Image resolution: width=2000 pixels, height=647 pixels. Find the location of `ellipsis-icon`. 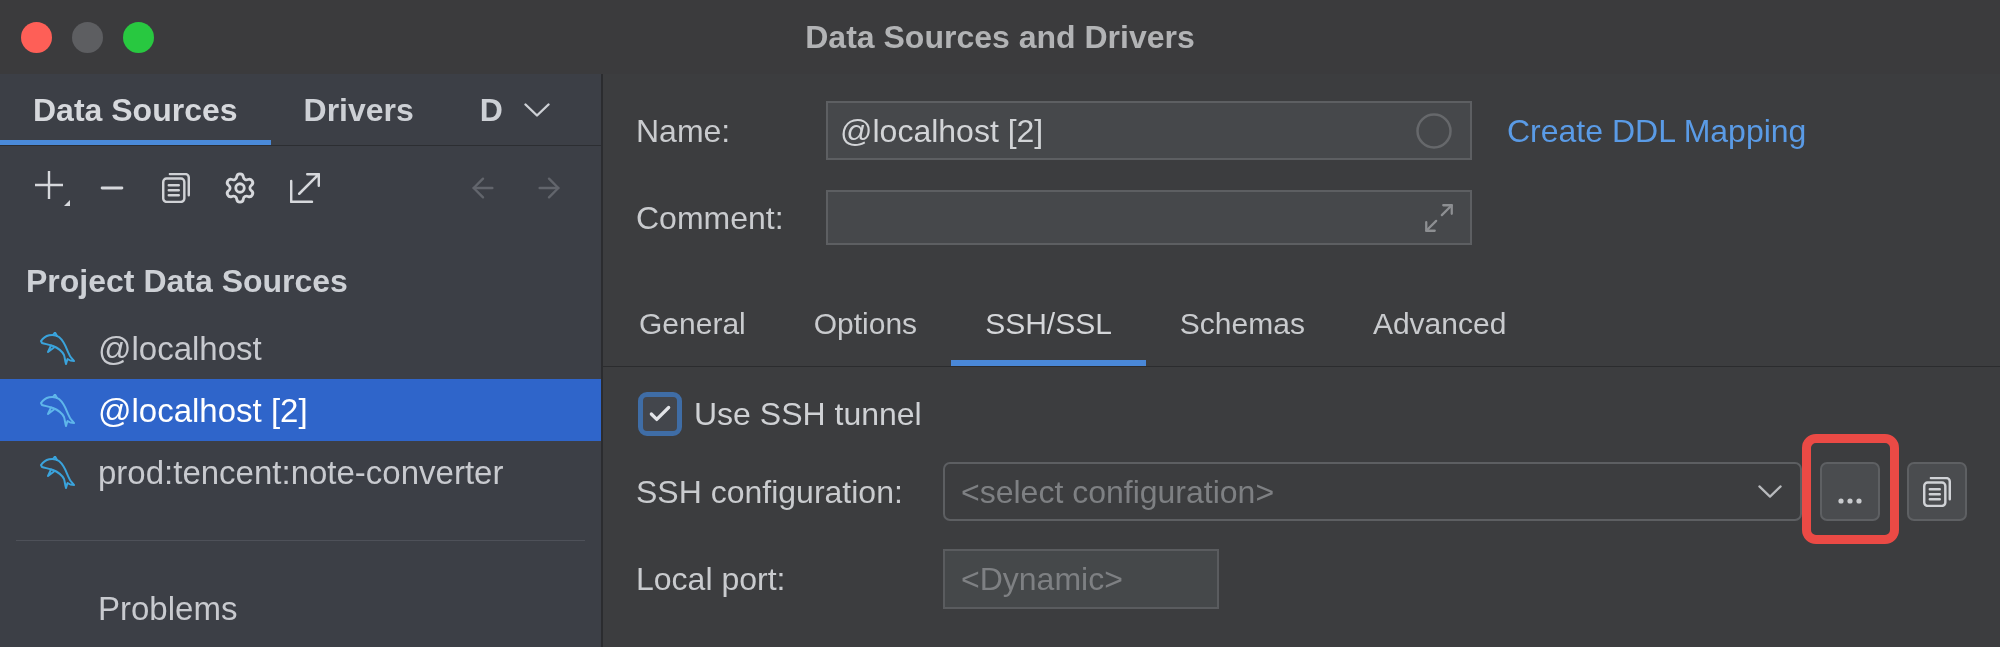

ellipsis-icon is located at coordinates (1850, 500).